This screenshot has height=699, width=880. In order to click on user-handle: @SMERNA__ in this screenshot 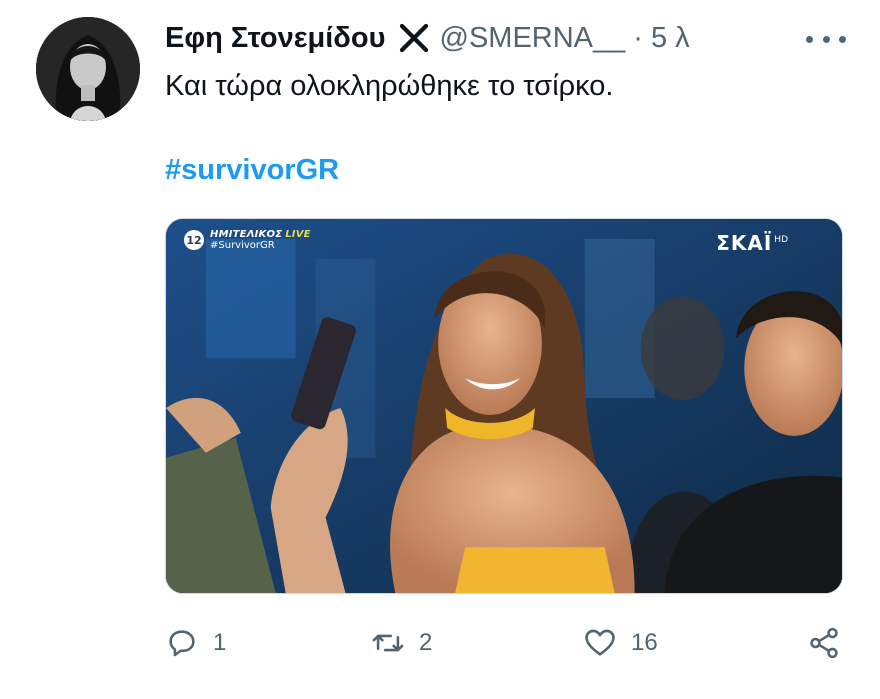, I will do `click(533, 38)`.